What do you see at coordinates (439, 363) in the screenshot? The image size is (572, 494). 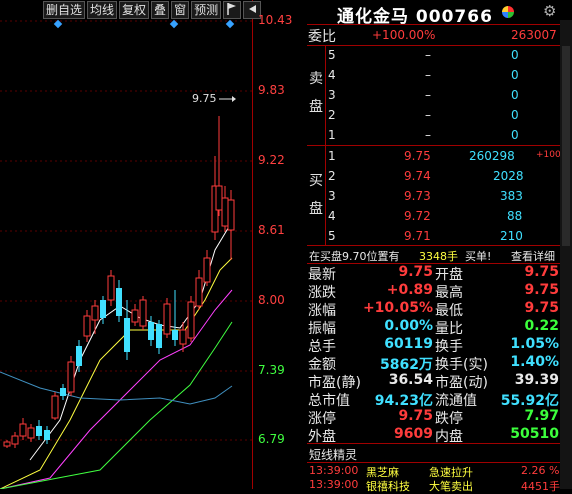 I see `stat-row: 金额 5862万 换手(实) 1.40%` at bounding box center [439, 363].